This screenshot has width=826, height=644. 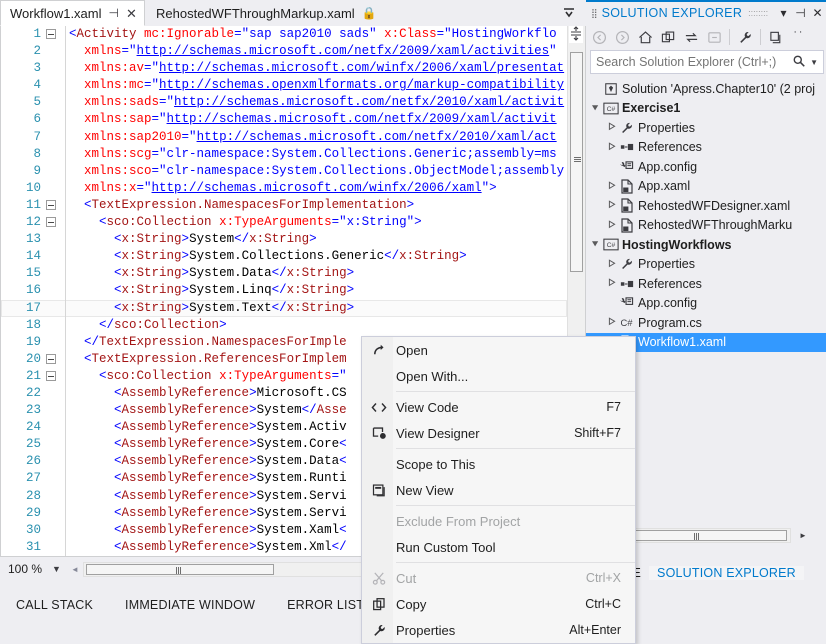 I want to click on refresh-icon, so click(x=714, y=37).